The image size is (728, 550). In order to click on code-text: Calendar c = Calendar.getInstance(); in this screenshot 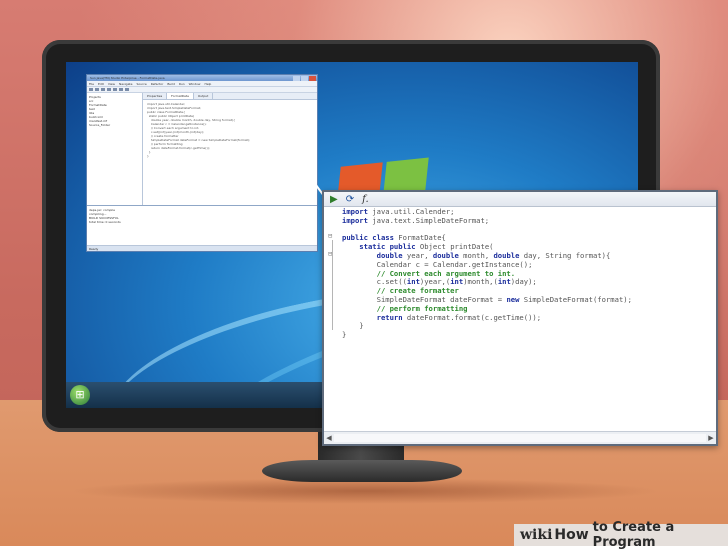, I will do `click(437, 264)`.